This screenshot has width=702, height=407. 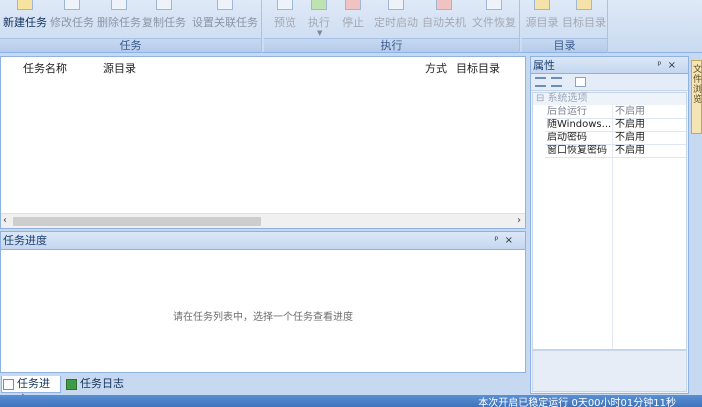 I want to click on scheduled-start-button: 定时启动, so click(x=396, y=19).